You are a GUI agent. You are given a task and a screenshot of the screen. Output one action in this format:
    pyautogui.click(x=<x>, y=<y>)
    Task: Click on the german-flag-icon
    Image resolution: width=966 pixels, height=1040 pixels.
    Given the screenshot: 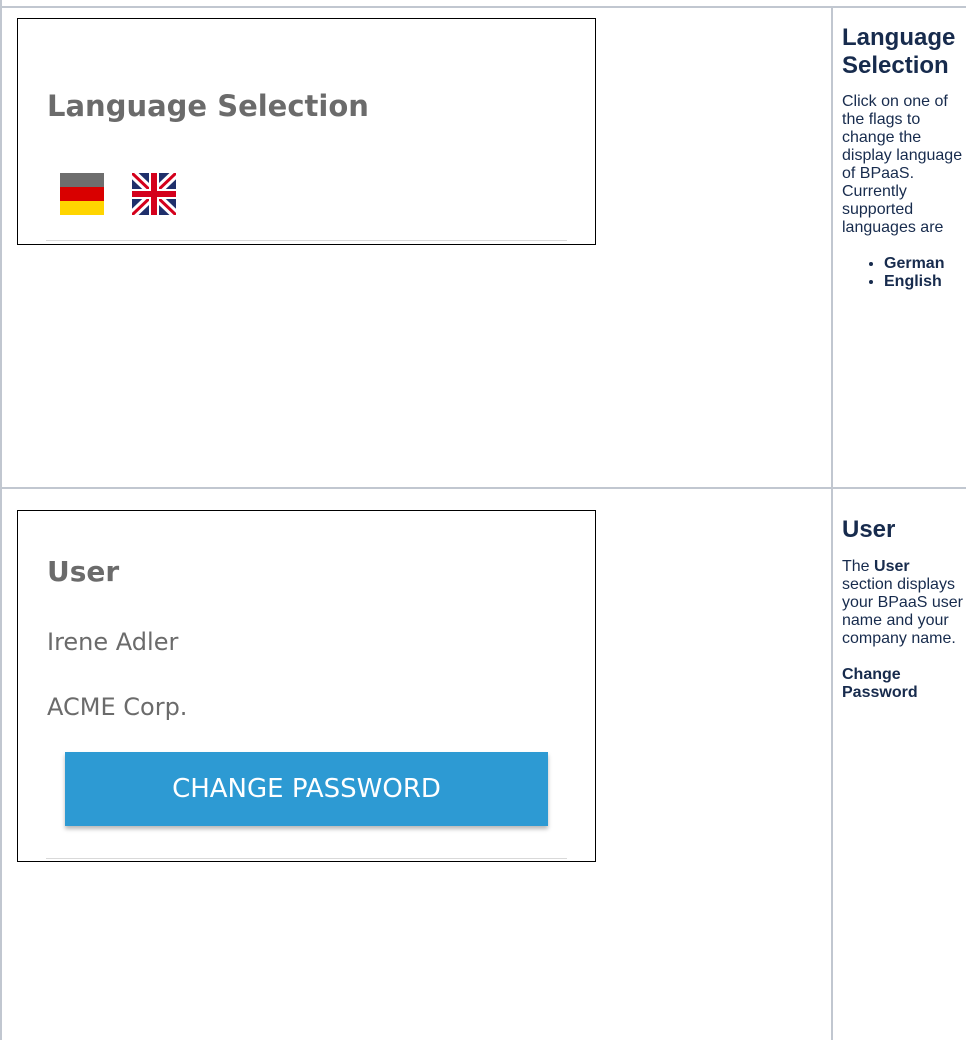 What is the action you would take?
    pyautogui.click(x=82, y=194)
    